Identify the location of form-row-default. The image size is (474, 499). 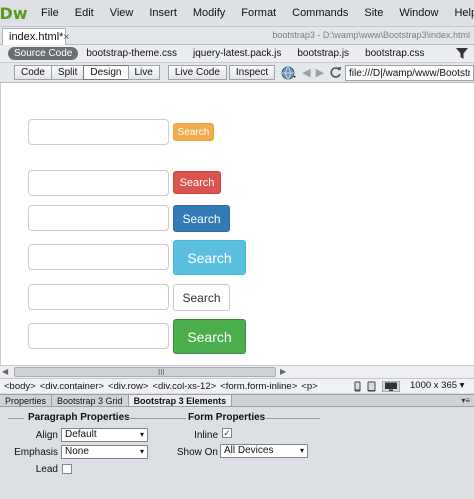
(98, 297).